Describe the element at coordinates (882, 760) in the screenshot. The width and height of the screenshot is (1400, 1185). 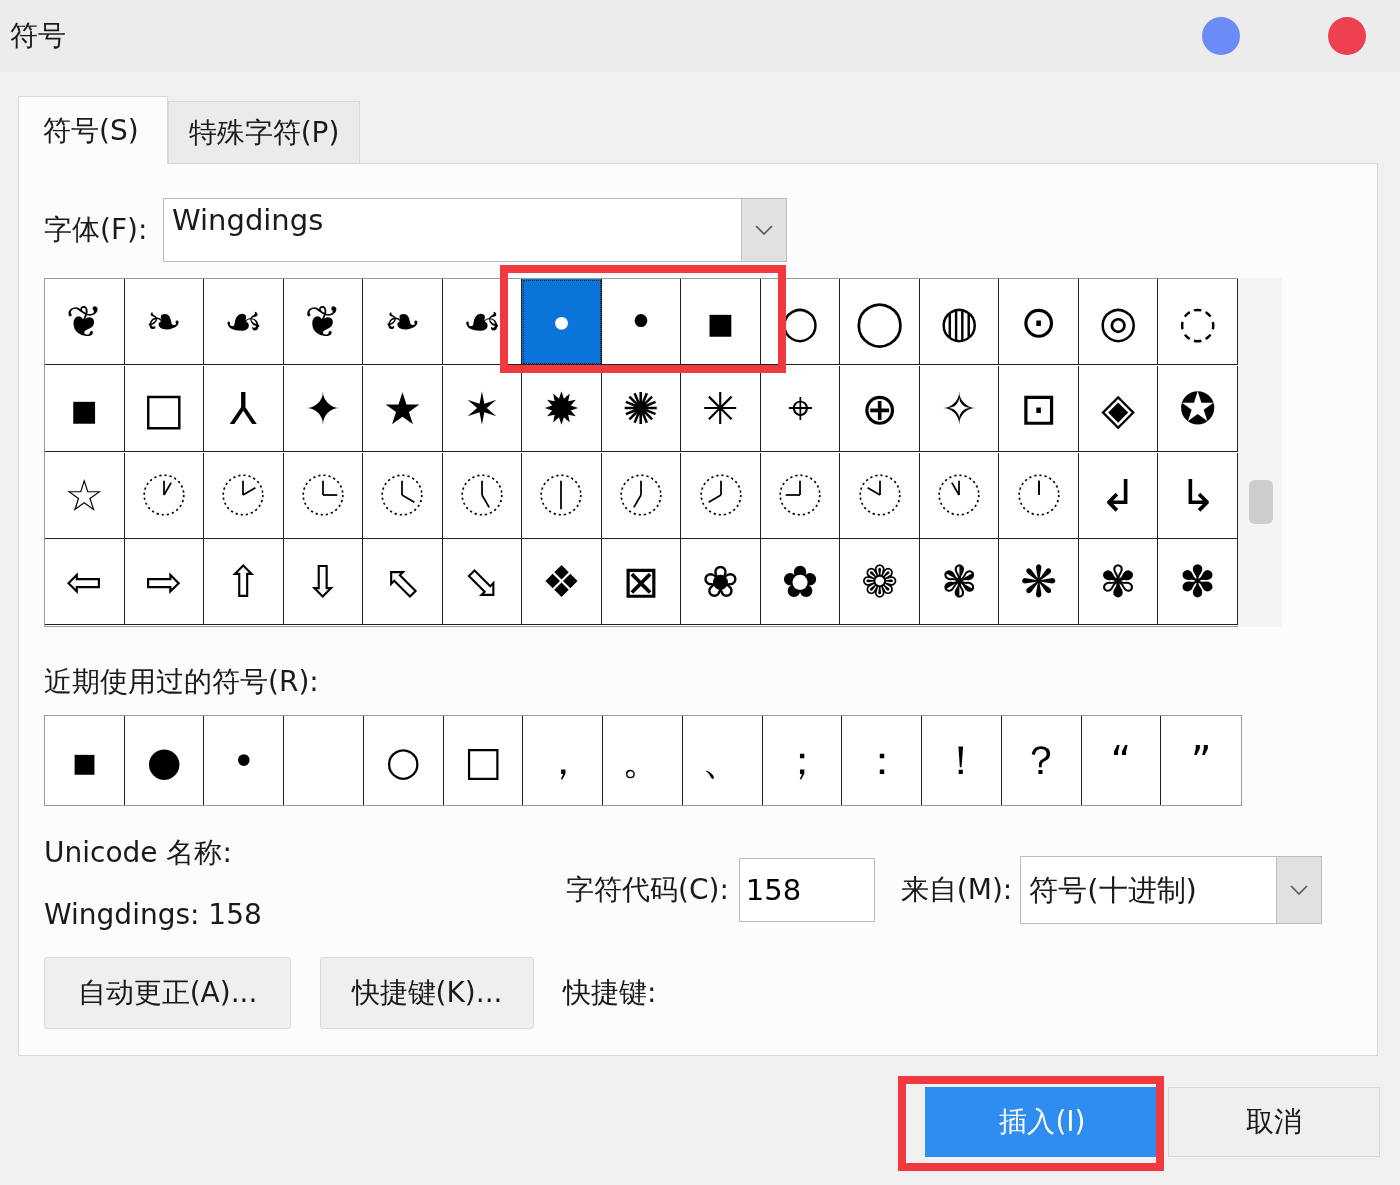
I see `recent-symbol-cell: ：` at that location.